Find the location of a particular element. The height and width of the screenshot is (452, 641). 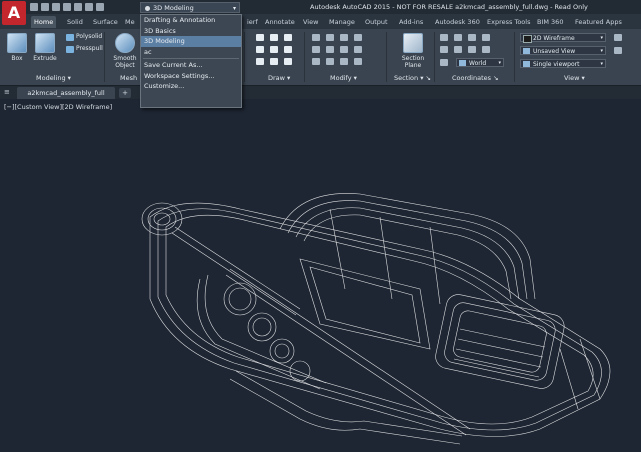

object-label: Object is located at coordinates (125, 65).